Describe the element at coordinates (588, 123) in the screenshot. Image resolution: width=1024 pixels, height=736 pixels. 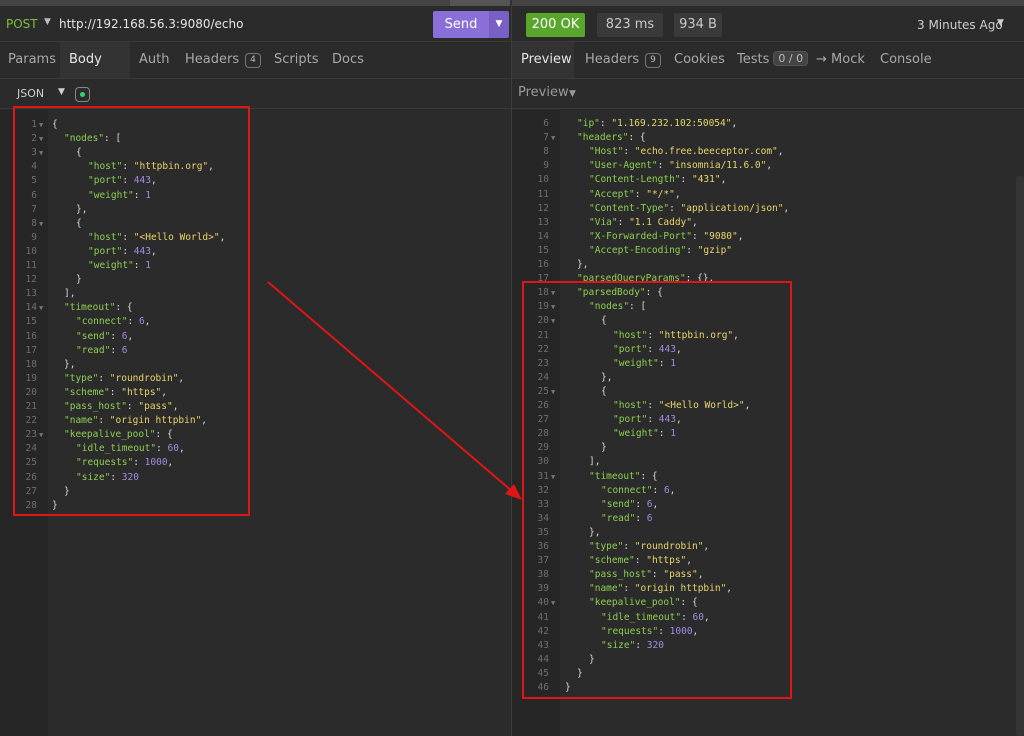
I see `code-token: "ip"` at that location.